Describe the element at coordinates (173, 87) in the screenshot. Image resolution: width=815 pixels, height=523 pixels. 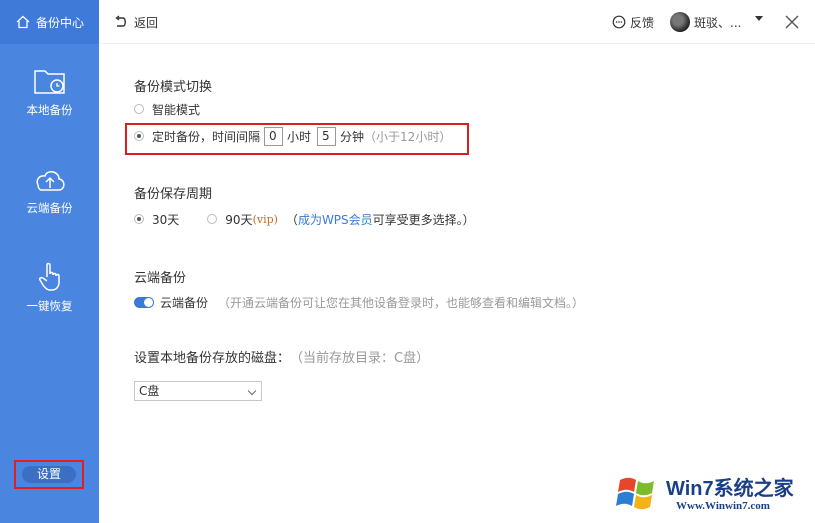
I see `backup-mode-title: 备份模式切换` at that location.